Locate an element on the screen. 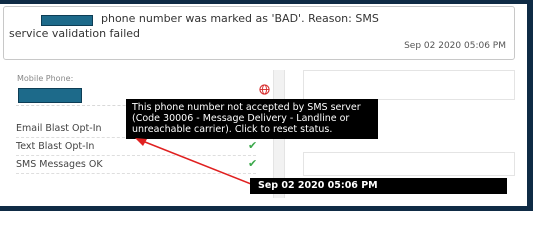  annotation-timestamp: Sep 02 2020 05:06 PM is located at coordinates (378, 186).